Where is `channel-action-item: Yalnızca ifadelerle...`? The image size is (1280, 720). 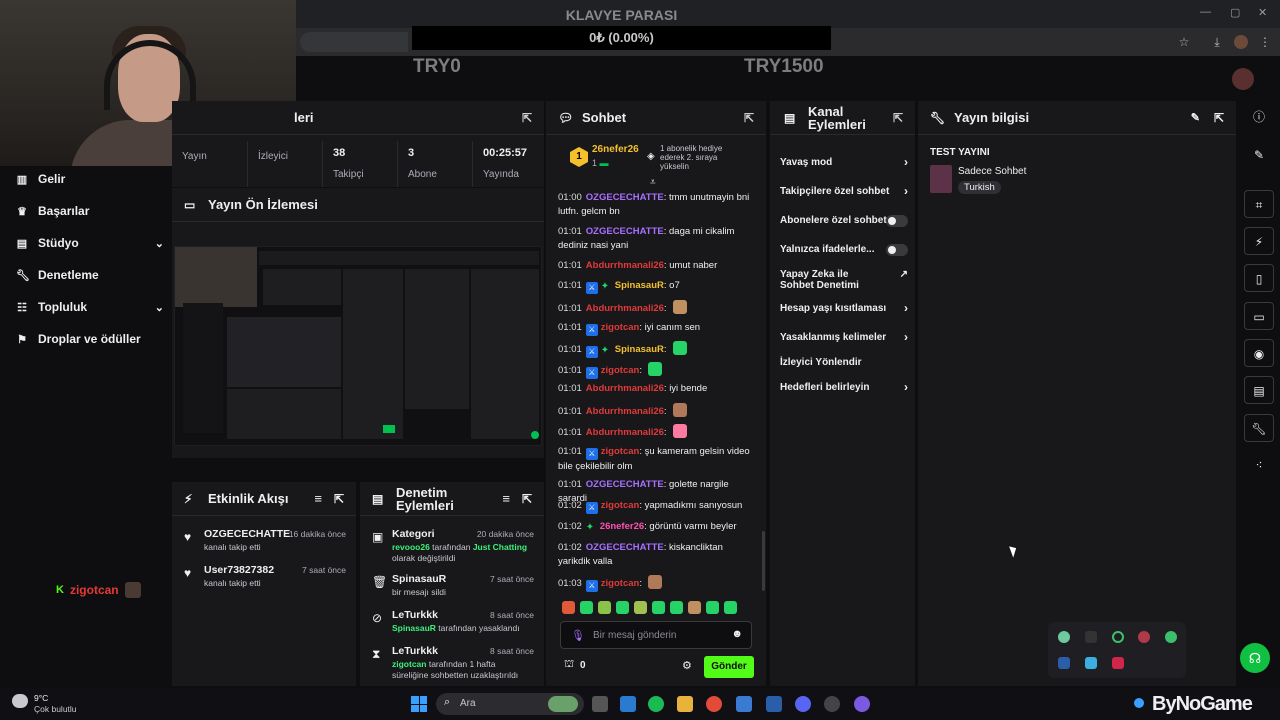 channel-action-item: Yalnızca ifadelerle... is located at coordinates (844, 250).